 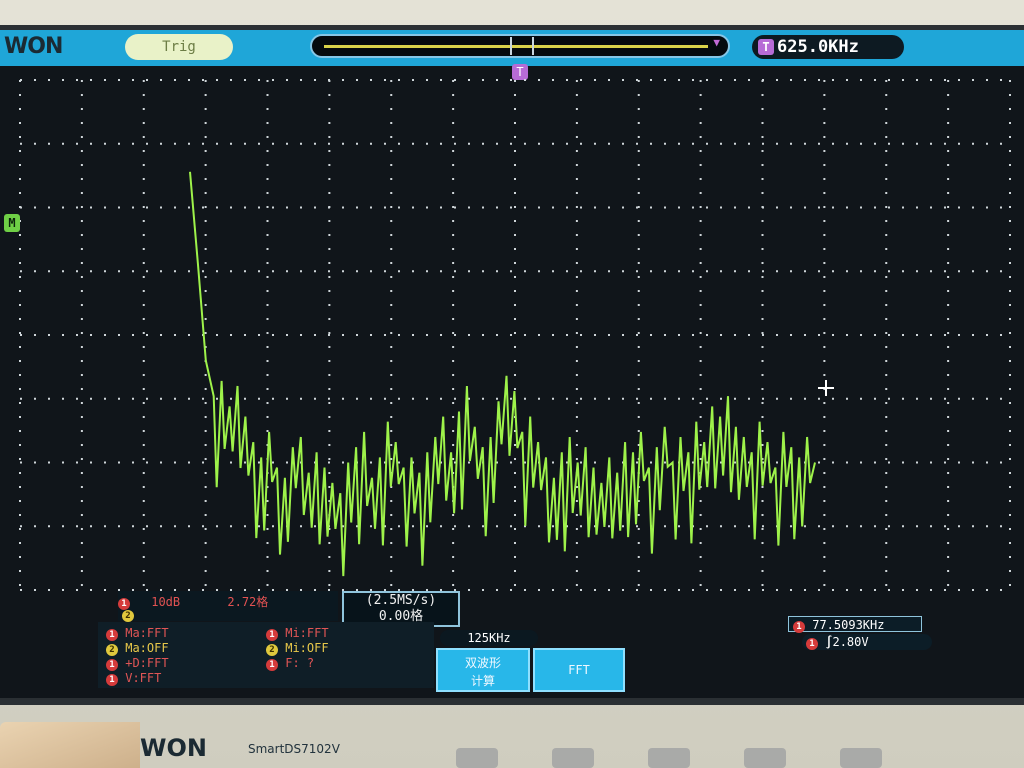 I want to click on channel-readout: 1 10dB 2.72格 2, so click(x=228, y=606).